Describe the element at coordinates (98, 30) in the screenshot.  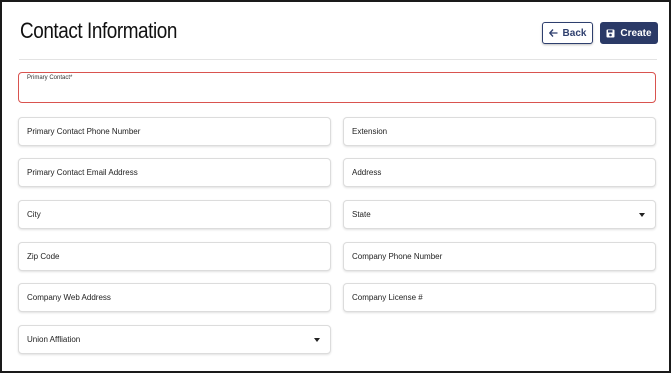
I see `page-title: Contact Information` at that location.